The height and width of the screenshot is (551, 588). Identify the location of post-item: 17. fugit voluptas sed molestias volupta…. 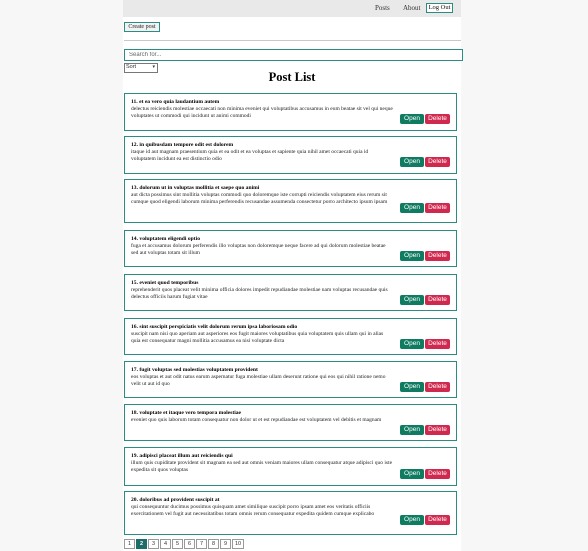
(290, 379).